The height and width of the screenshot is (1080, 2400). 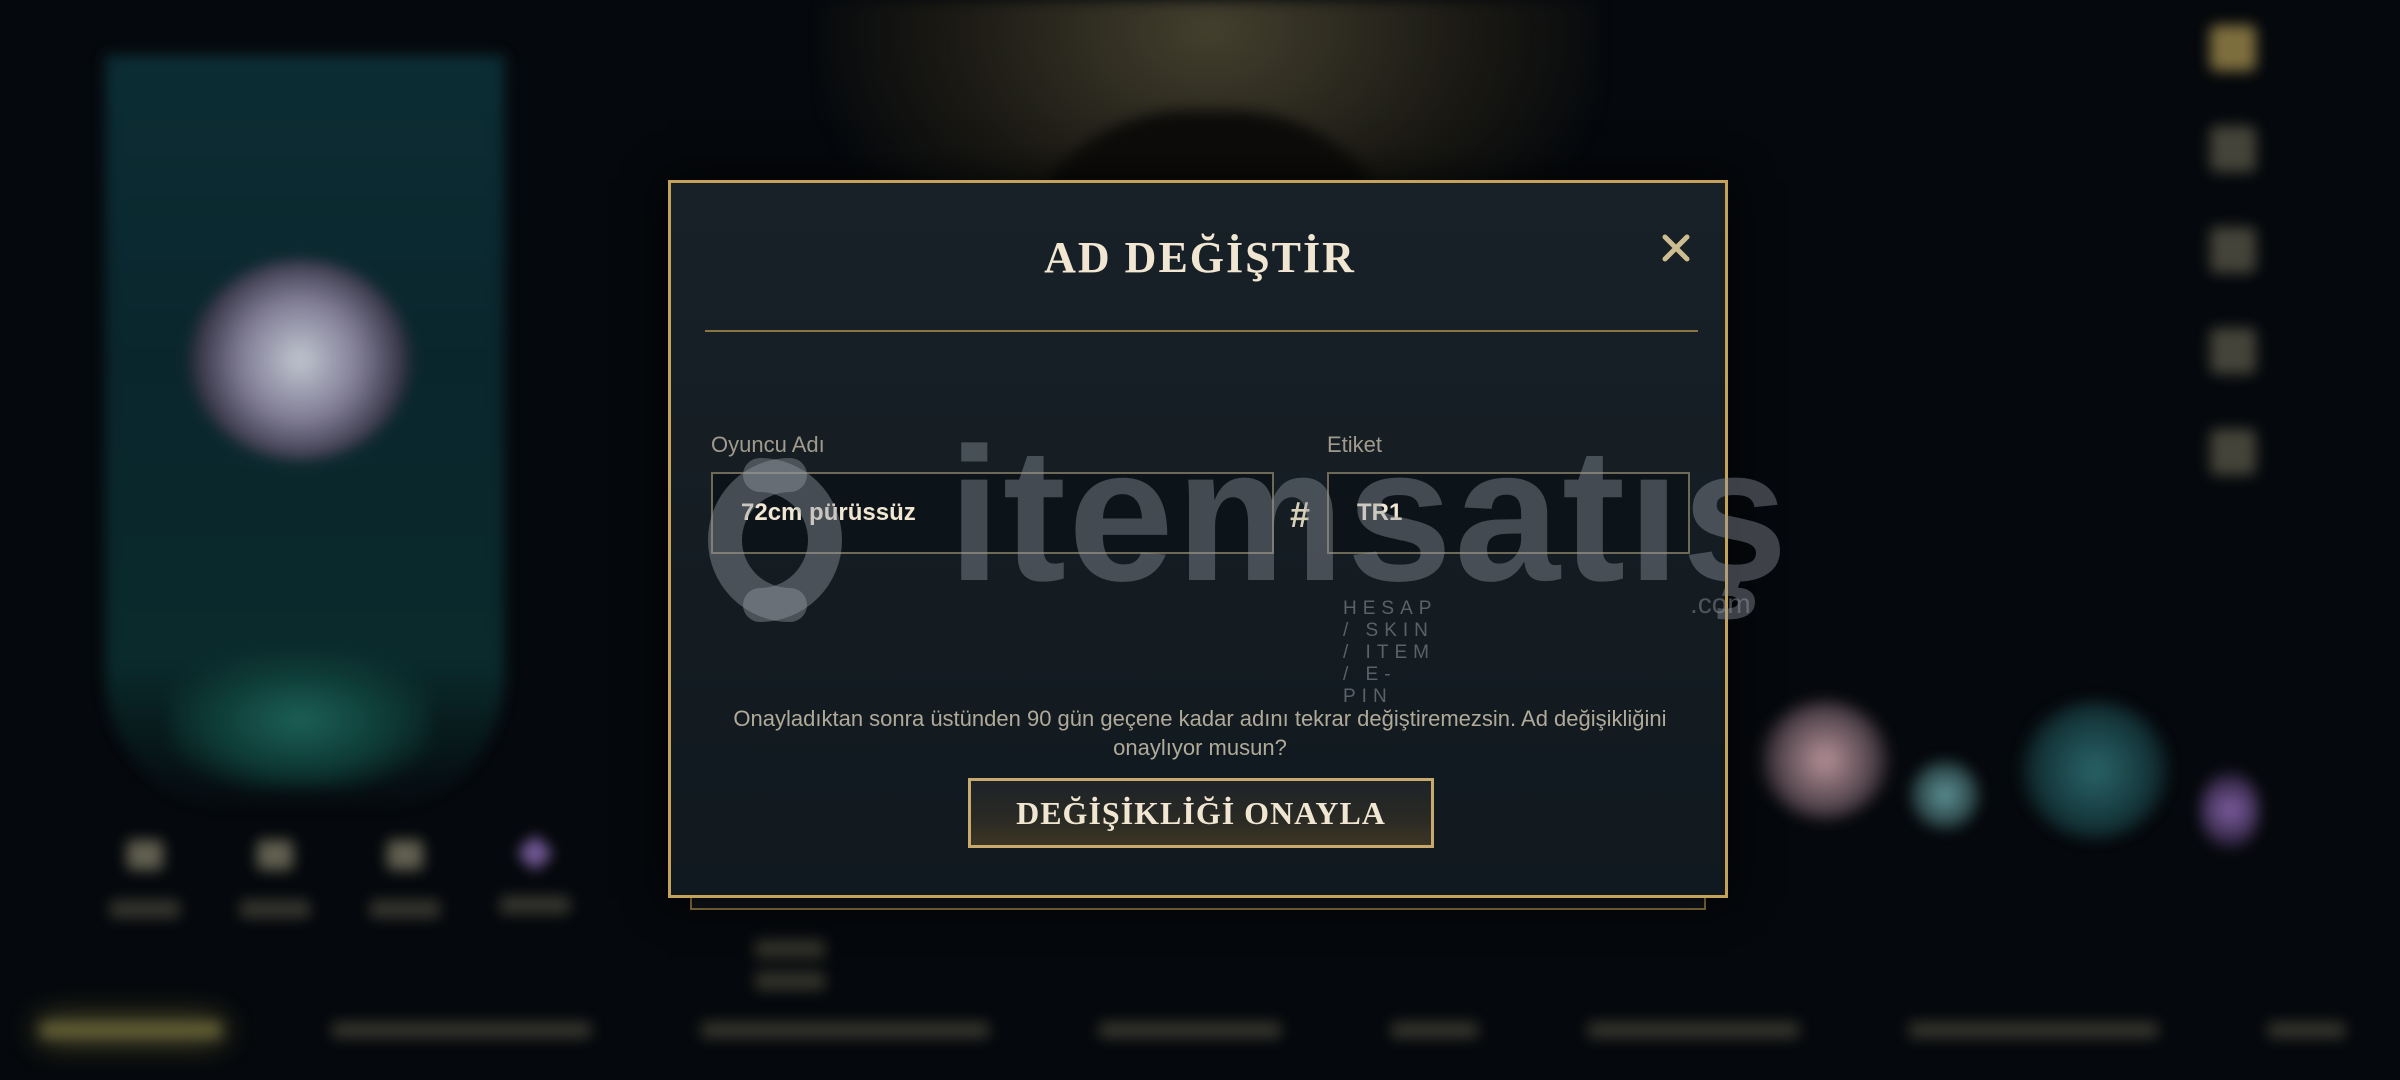 I want to click on profile-stats, so click(x=340, y=876).